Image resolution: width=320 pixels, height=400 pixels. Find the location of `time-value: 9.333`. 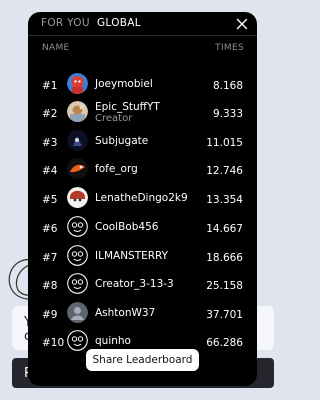

time-value: 9.333 is located at coordinates (227, 114).